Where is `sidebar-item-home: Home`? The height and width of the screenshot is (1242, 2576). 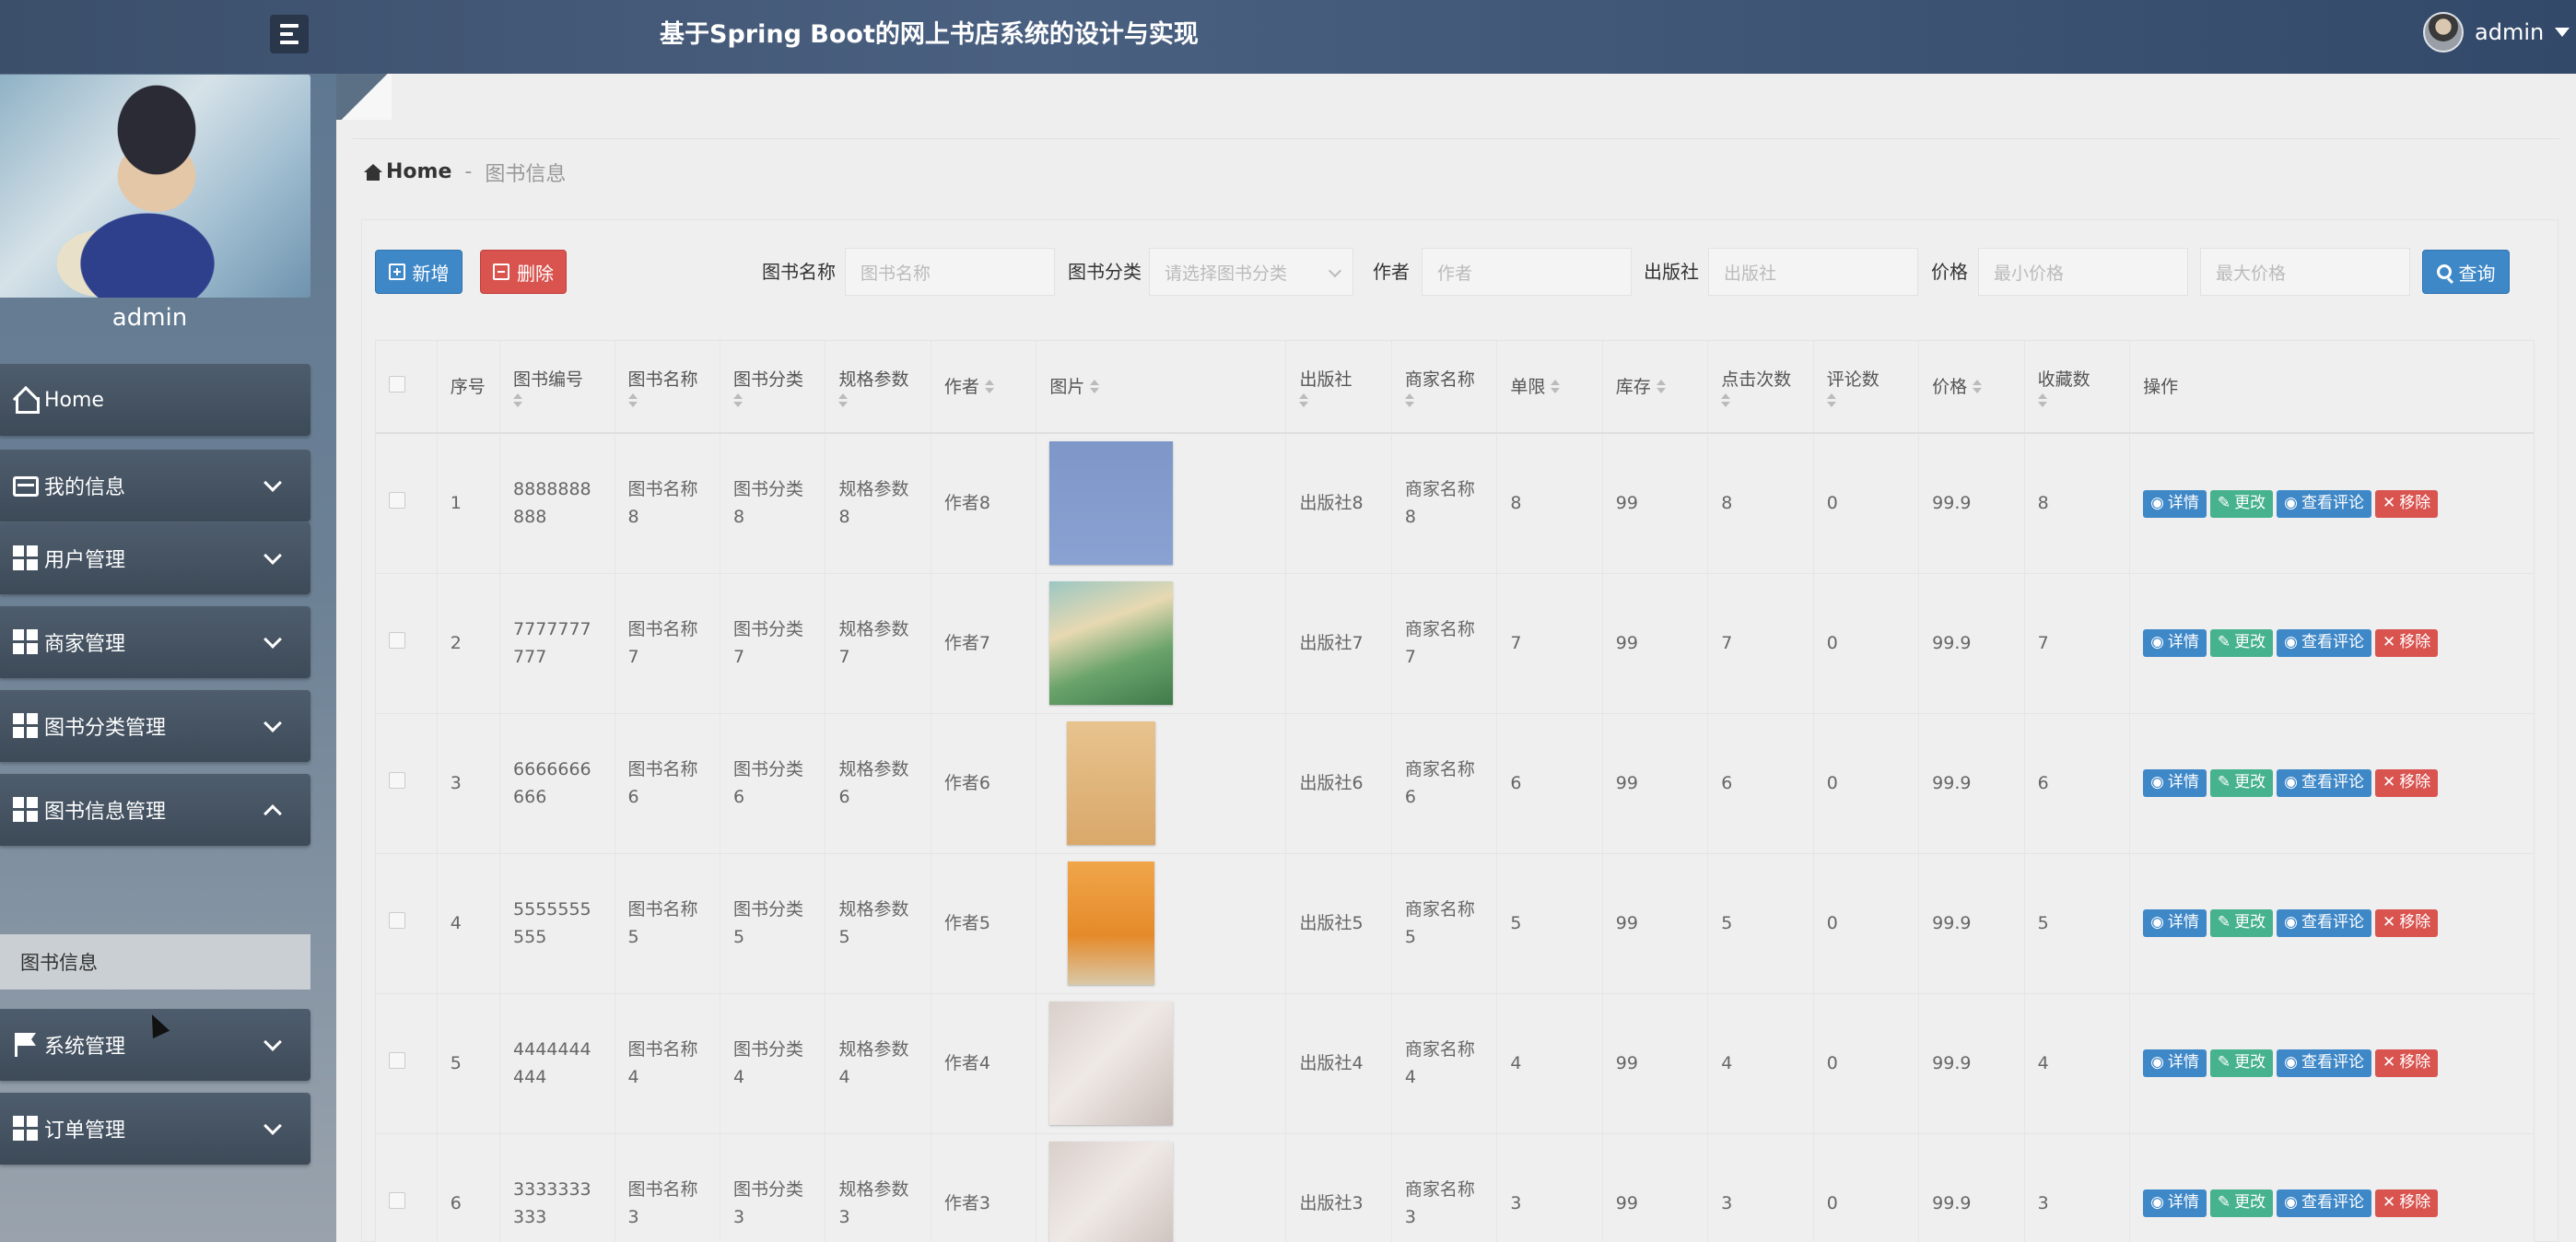 sidebar-item-home: Home is located at coordinates (155, 400).